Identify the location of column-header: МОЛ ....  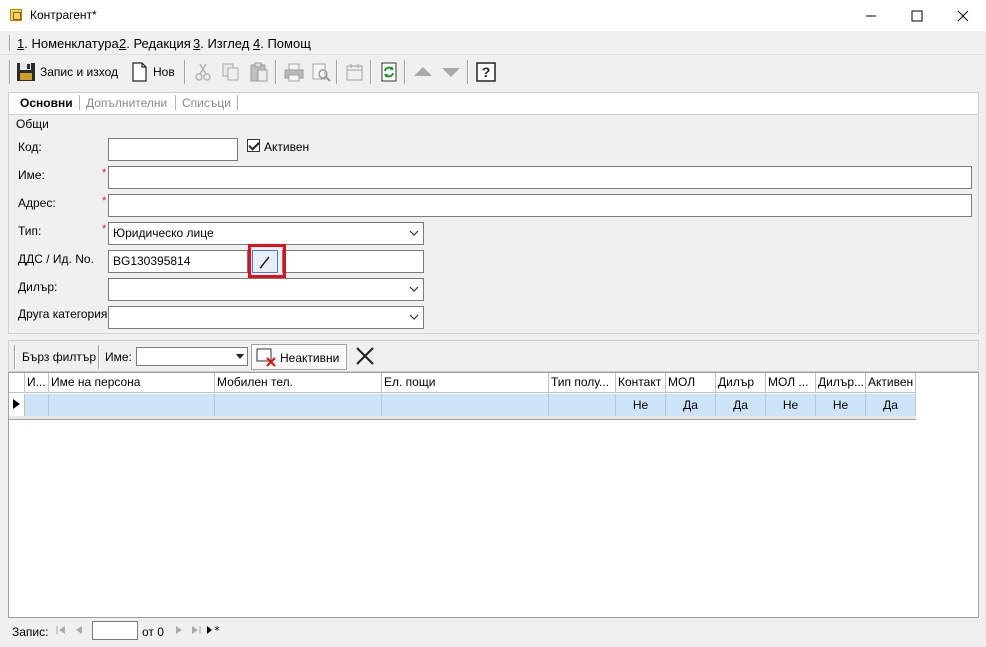
(791, 383).